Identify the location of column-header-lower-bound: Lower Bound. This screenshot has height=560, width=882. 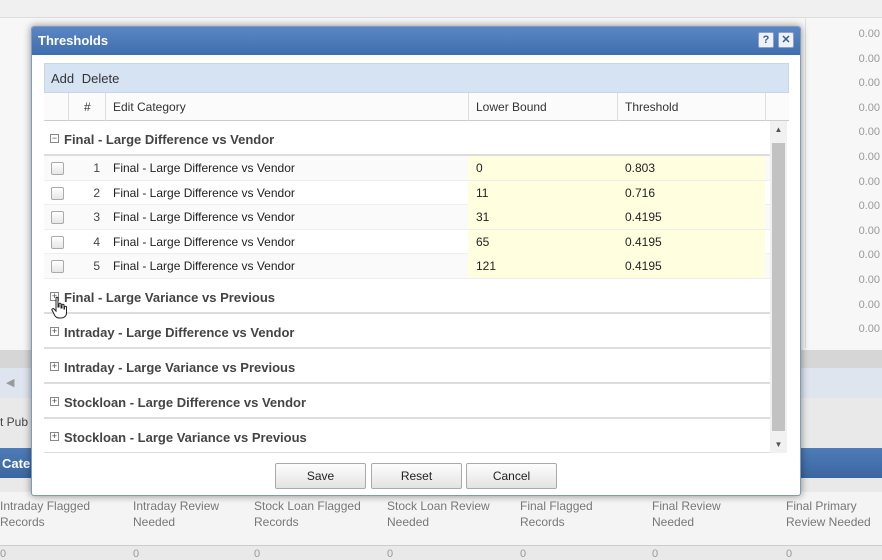
(511, 107).